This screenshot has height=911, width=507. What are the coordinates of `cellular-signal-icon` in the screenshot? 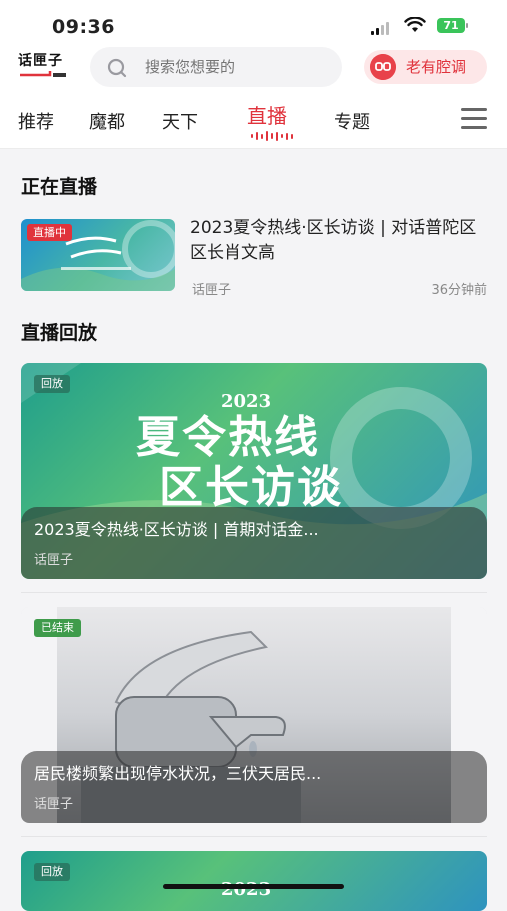 It's located at (380, 28).